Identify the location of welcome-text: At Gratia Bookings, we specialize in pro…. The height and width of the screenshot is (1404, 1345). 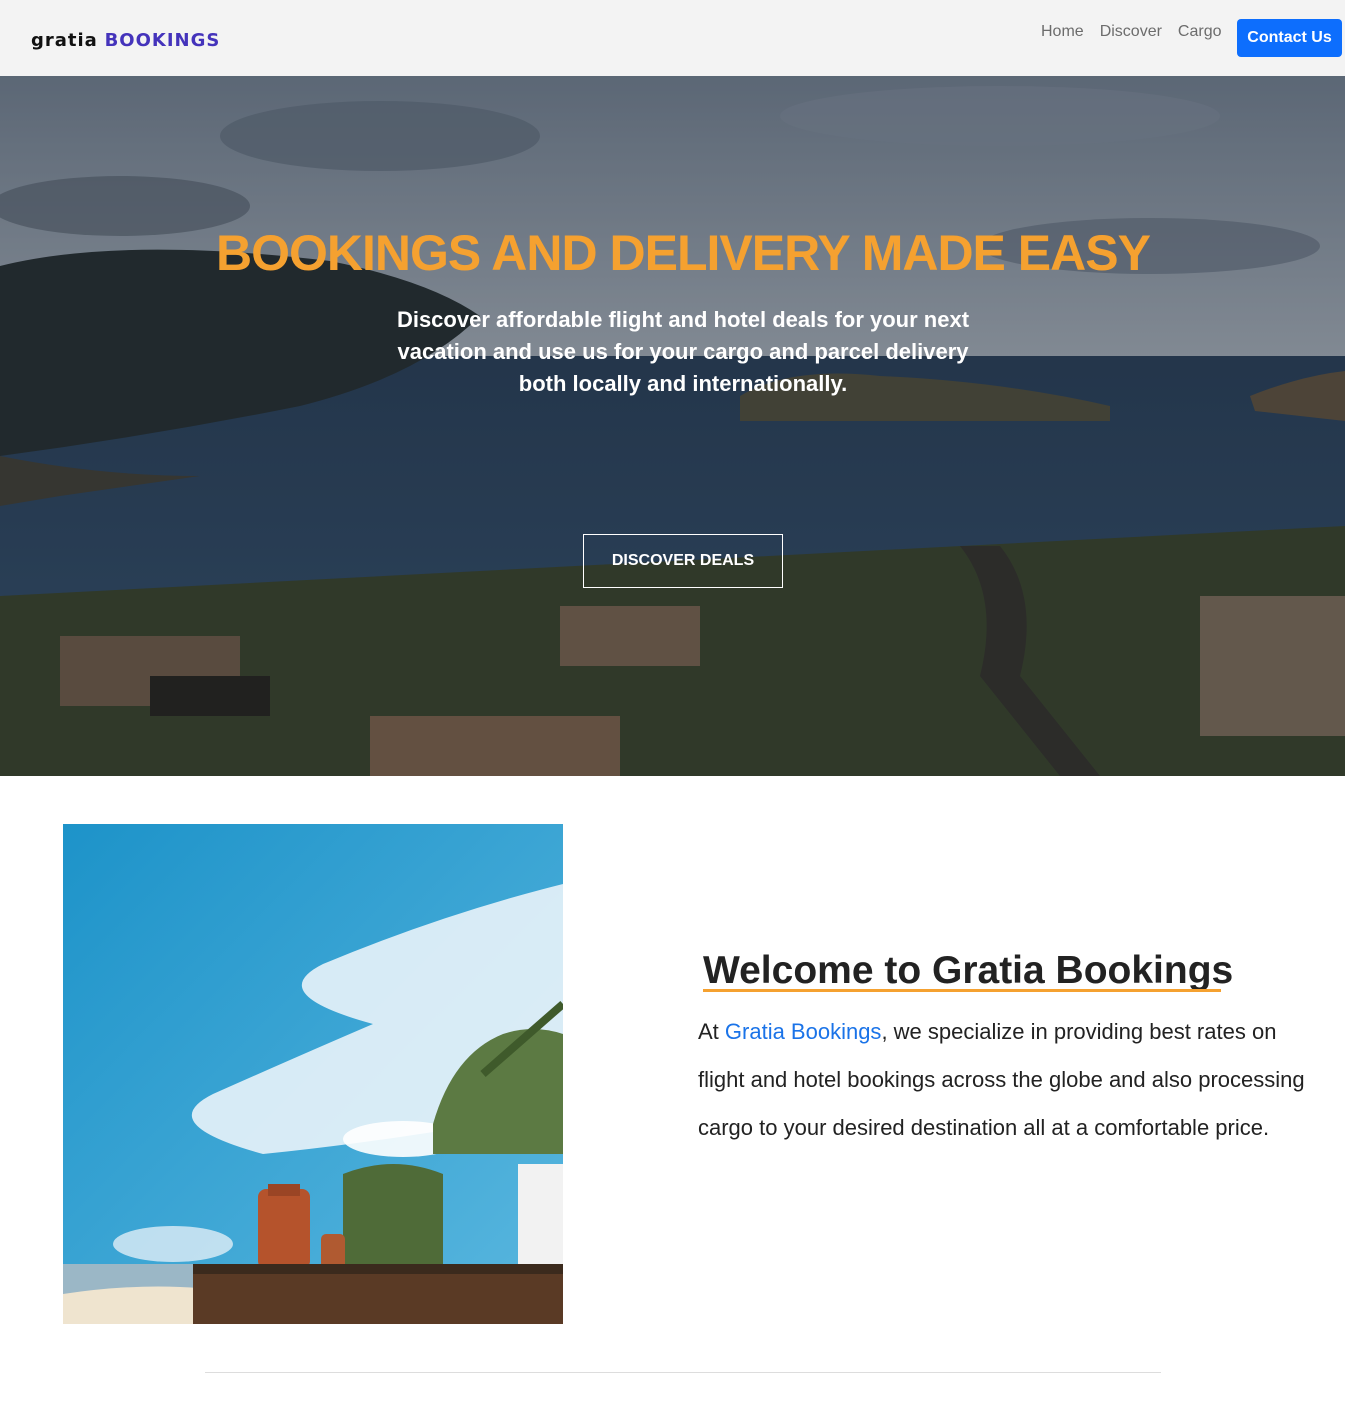
(1005, 1080).